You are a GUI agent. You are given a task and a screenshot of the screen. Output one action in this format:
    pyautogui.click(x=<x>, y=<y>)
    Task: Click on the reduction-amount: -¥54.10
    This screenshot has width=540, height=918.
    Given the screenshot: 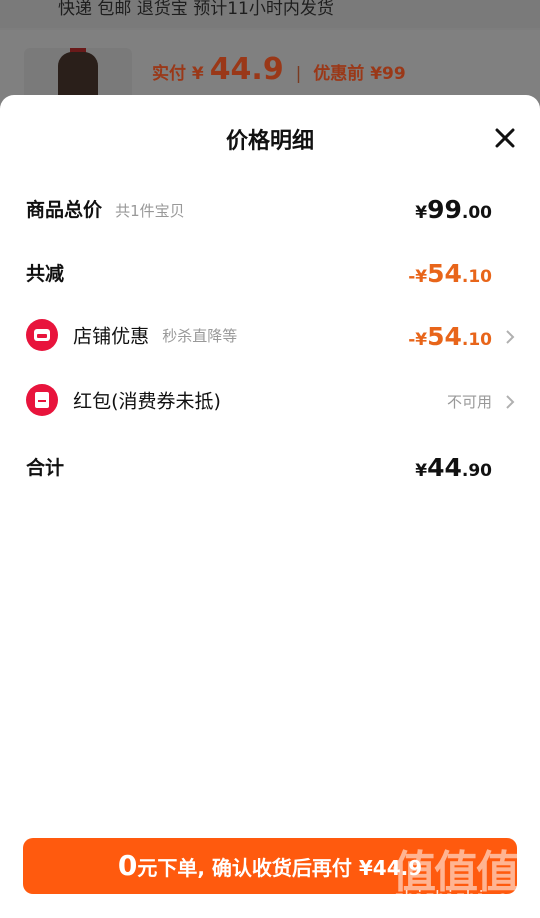 What is the action you would take?
    pyautogui.click(x=450, y=273)
    